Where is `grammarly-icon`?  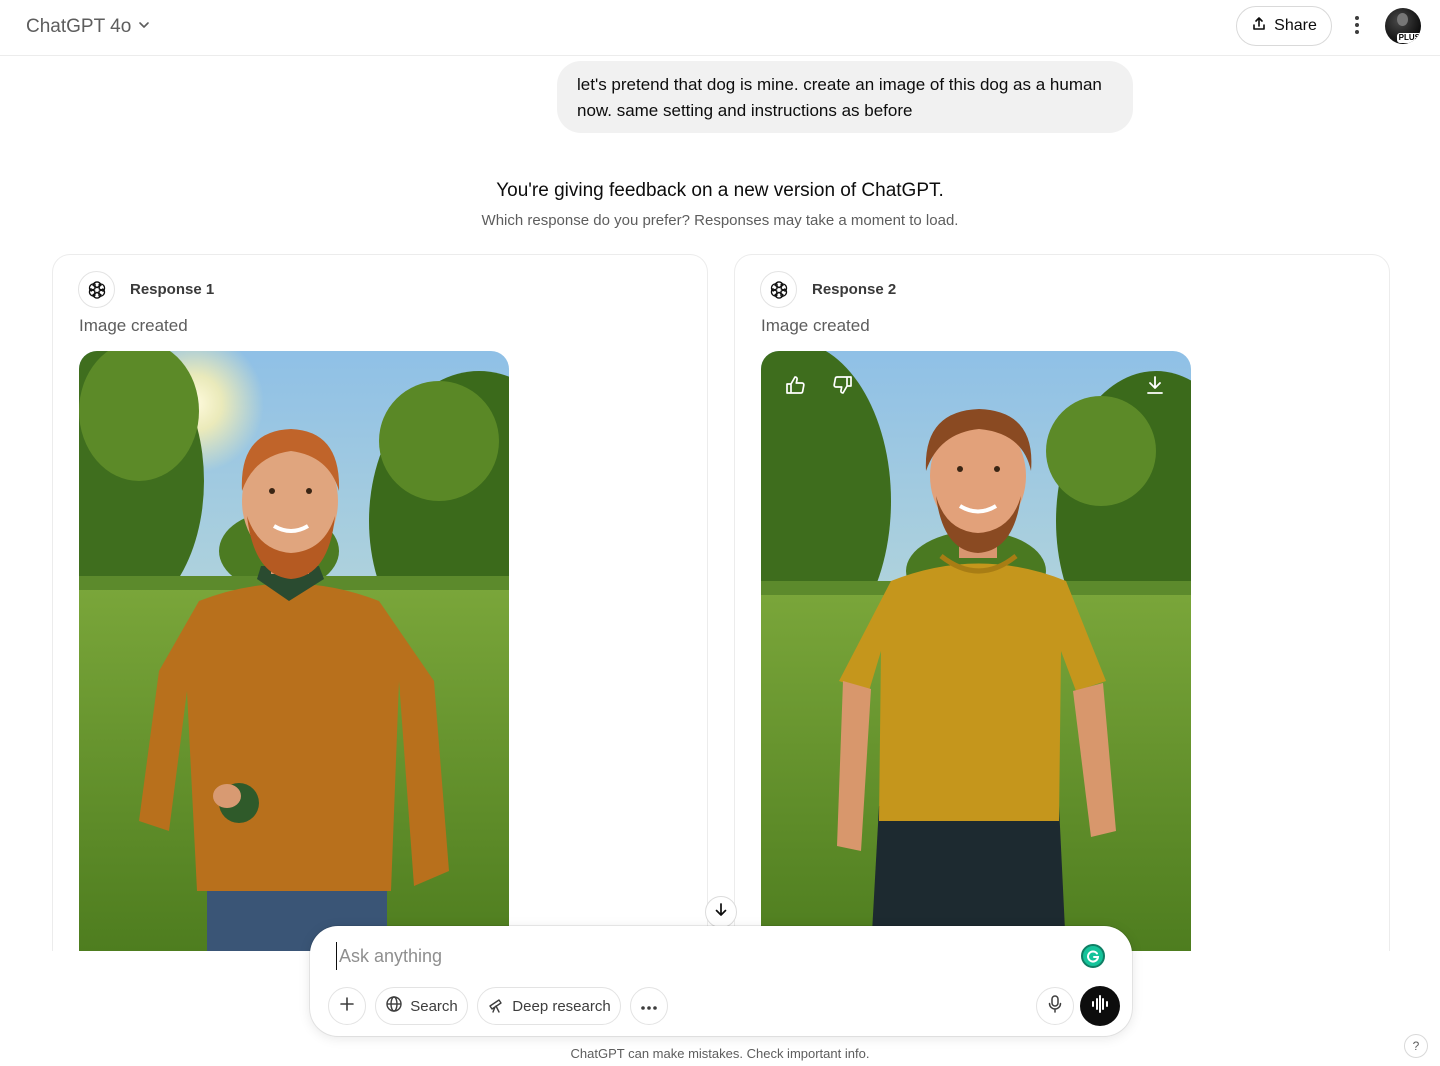
grammarly-icon is located at coordinates (1093, 956).